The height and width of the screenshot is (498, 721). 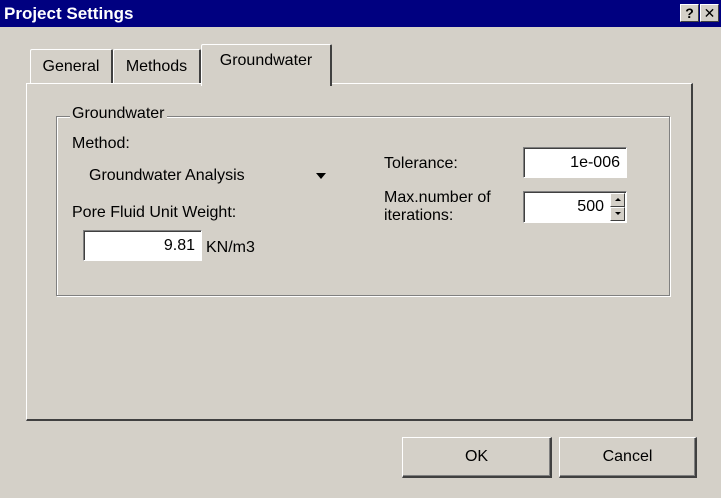 What do you see at coordinates (590, 206) in the screenshot?
I see `max-iterations-value: 500` at bounding box center [590, 206].